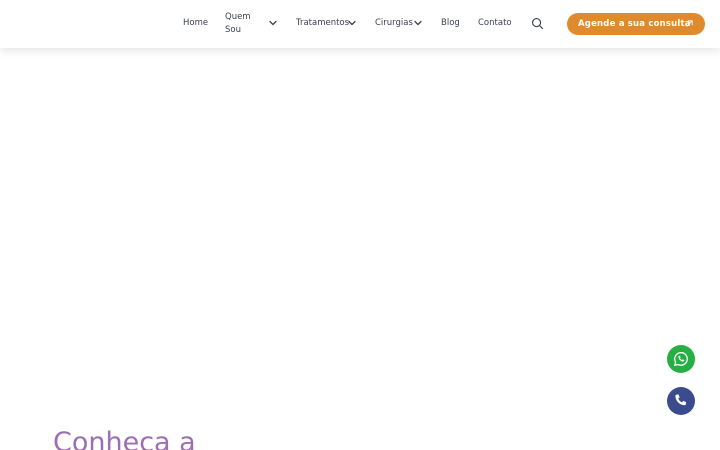 Image resolution: width=720 pixels, height=450 pixels. I want to click on schedule-appointment-label: Agende a sua consulta, so click(634, 24).